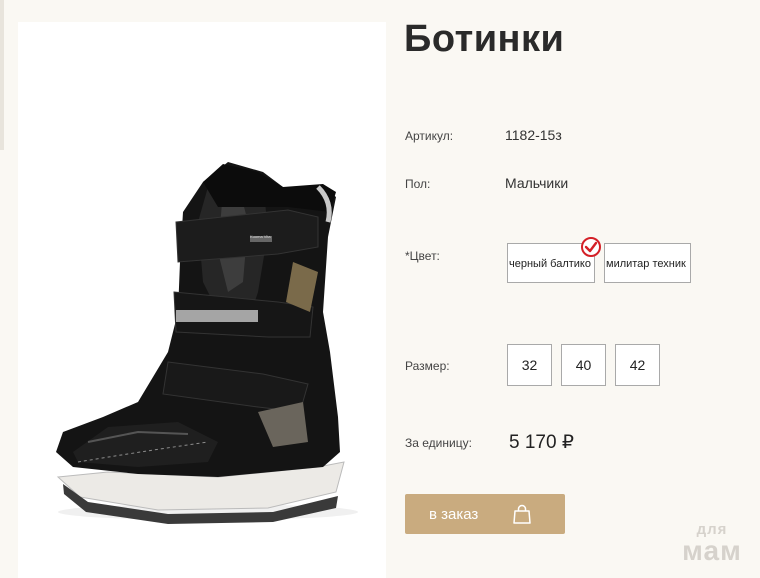  I want to click on page-title: Ботинки, so click(484, 39).